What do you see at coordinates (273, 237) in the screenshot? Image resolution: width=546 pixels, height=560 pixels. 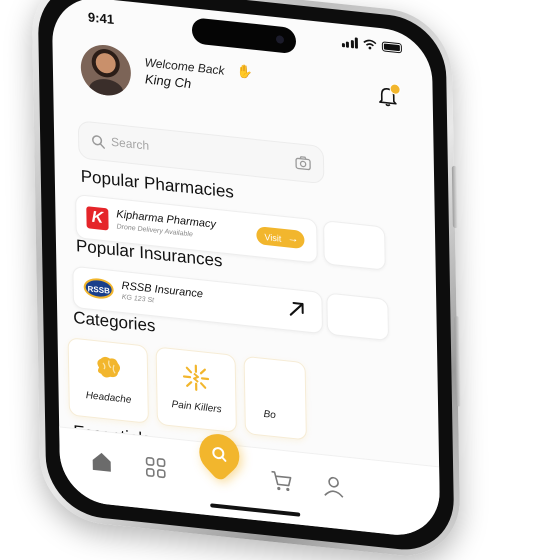 I see `visit-label: Visit` at bounding box center [273, 237].